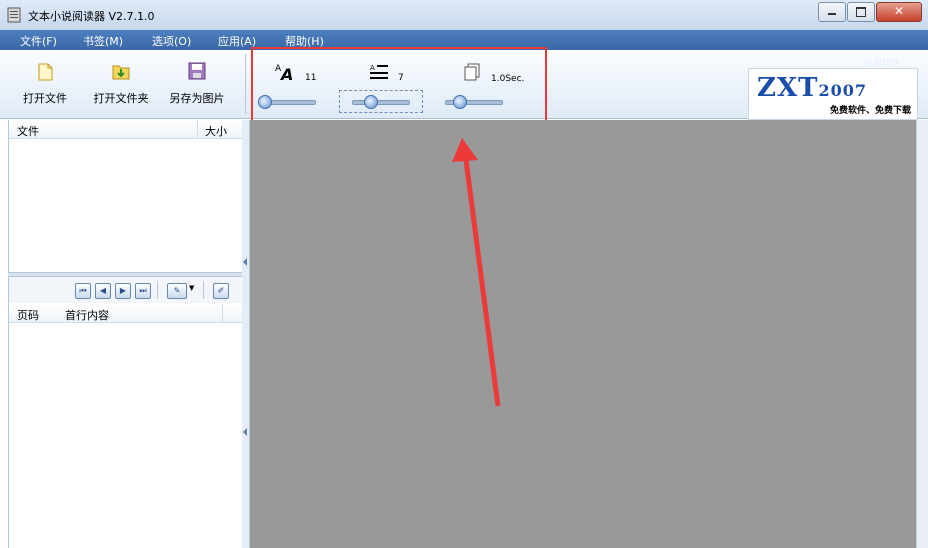 The width and height of the screenshot is (928, 548). I want to click on save-as-image-button: 另存为图片, so click(197, 83).